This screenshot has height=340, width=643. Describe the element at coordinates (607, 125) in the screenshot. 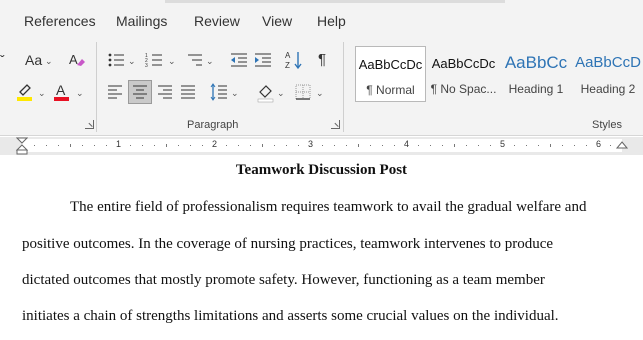

I see `styles-group-label: Styles` at that location.